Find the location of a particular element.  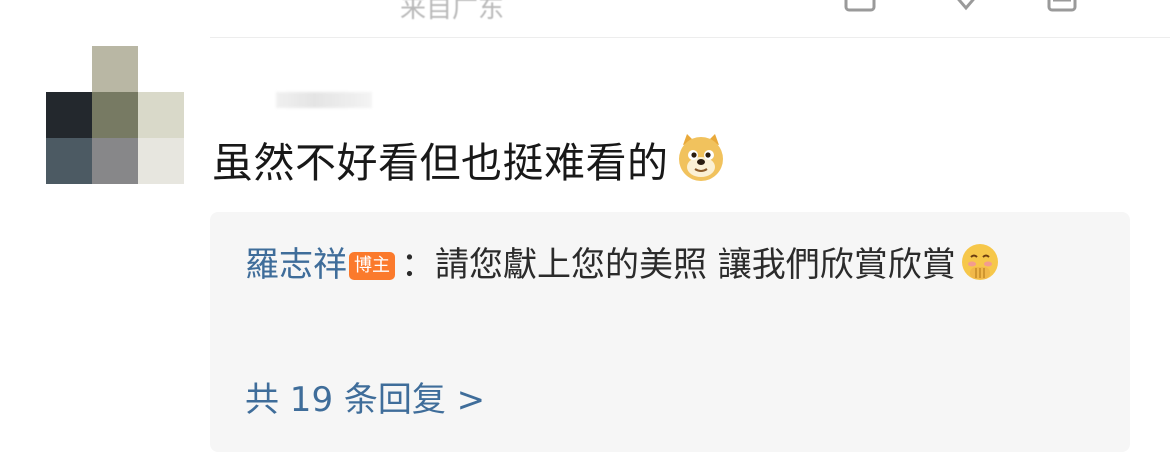

doge-emoji-icon is located at coordinates (701, 163).